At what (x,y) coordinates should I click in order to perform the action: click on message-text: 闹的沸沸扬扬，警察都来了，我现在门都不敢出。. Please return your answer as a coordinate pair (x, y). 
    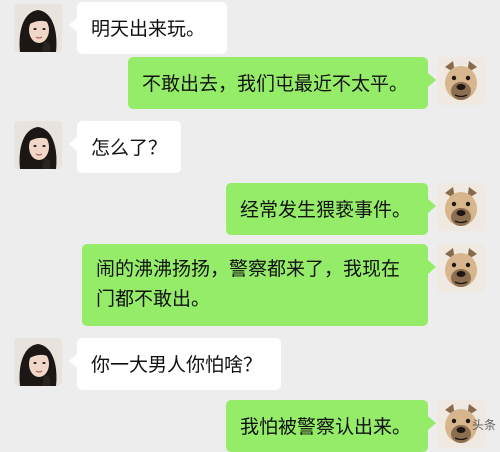
    Looking at the image, I should click on (248, 284).